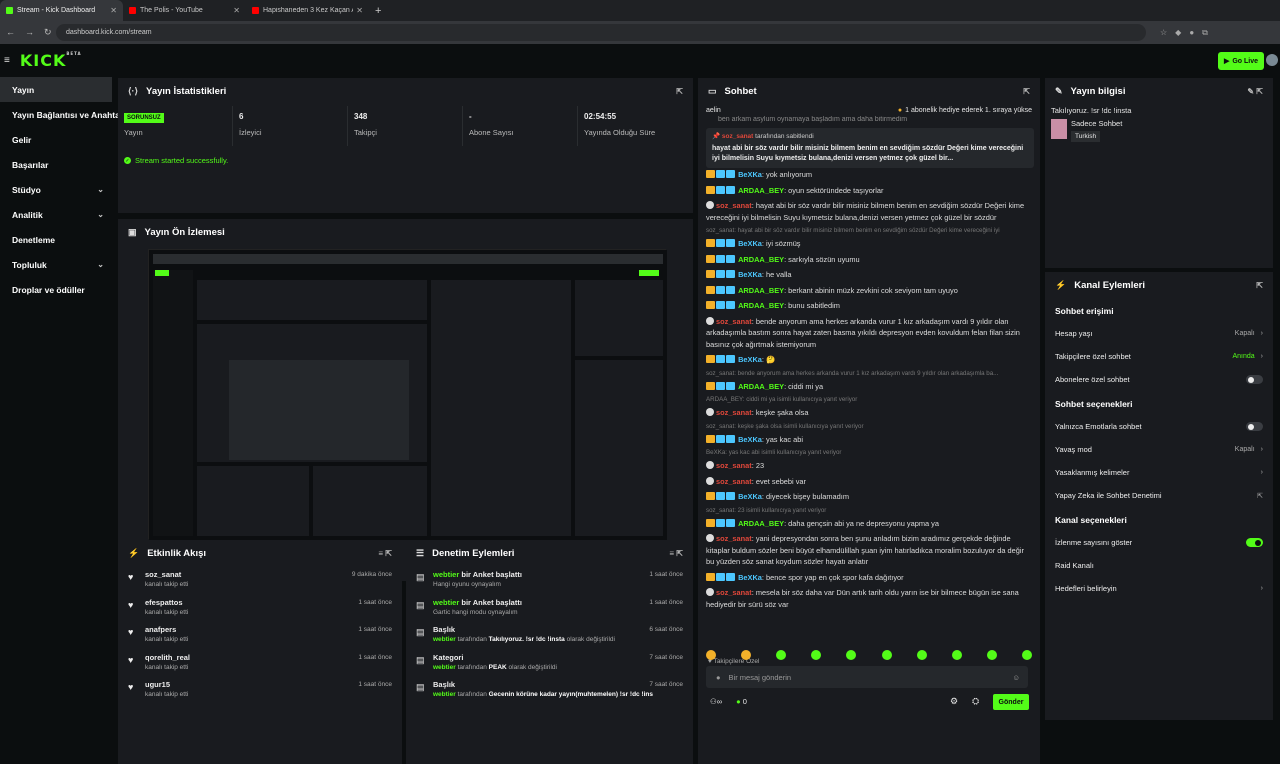 Image resolution: width=1280 pixels, height=764 pixels. I want to click on extensions-puzzle-icon: ⧉, so click(1205, 33).